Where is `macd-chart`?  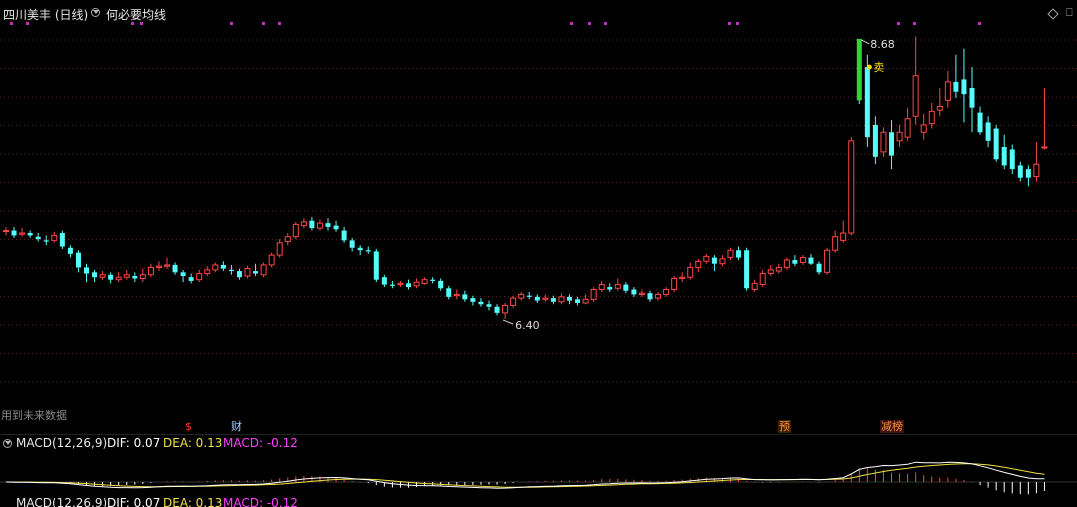
macd-chart is located at coordinates (538, 475).